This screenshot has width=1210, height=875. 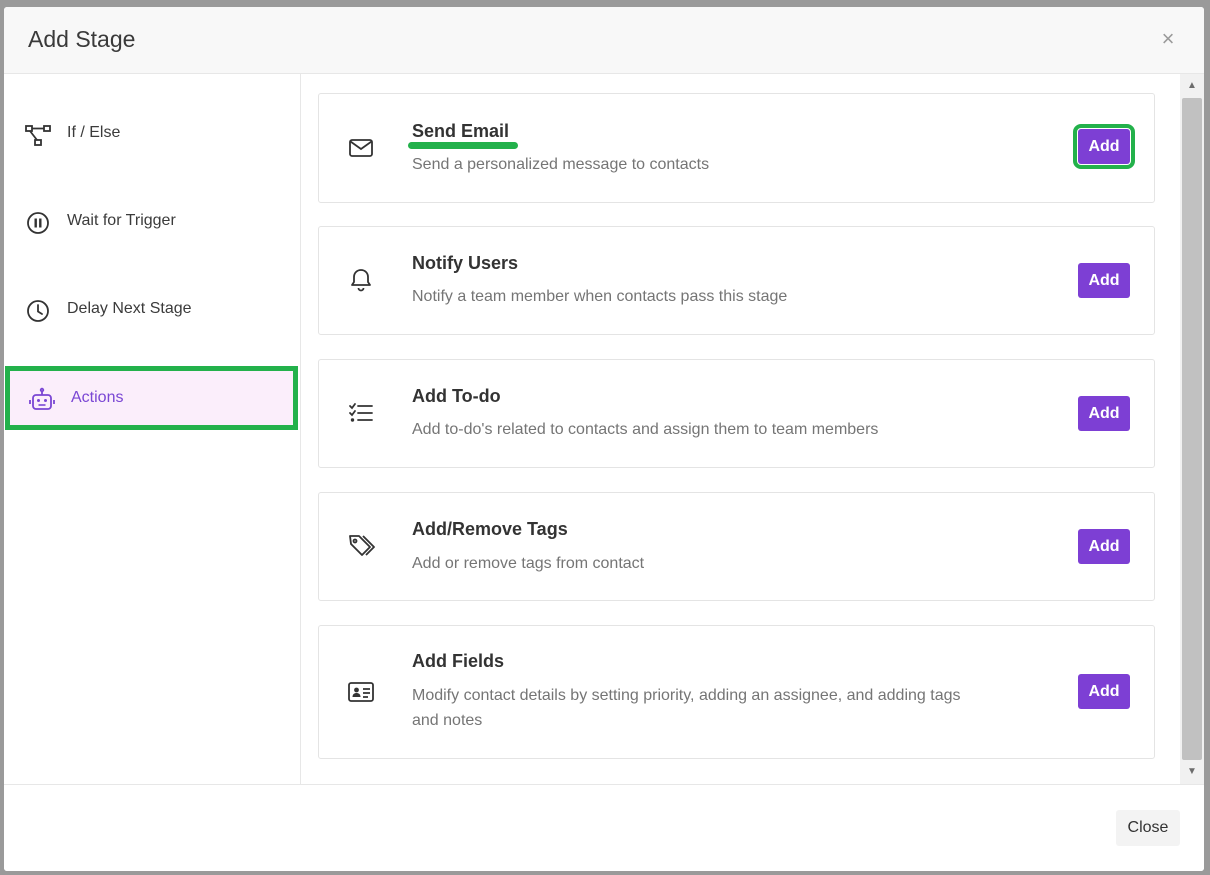 I want to click on close-button: Close, so click(x=1148, y=828).